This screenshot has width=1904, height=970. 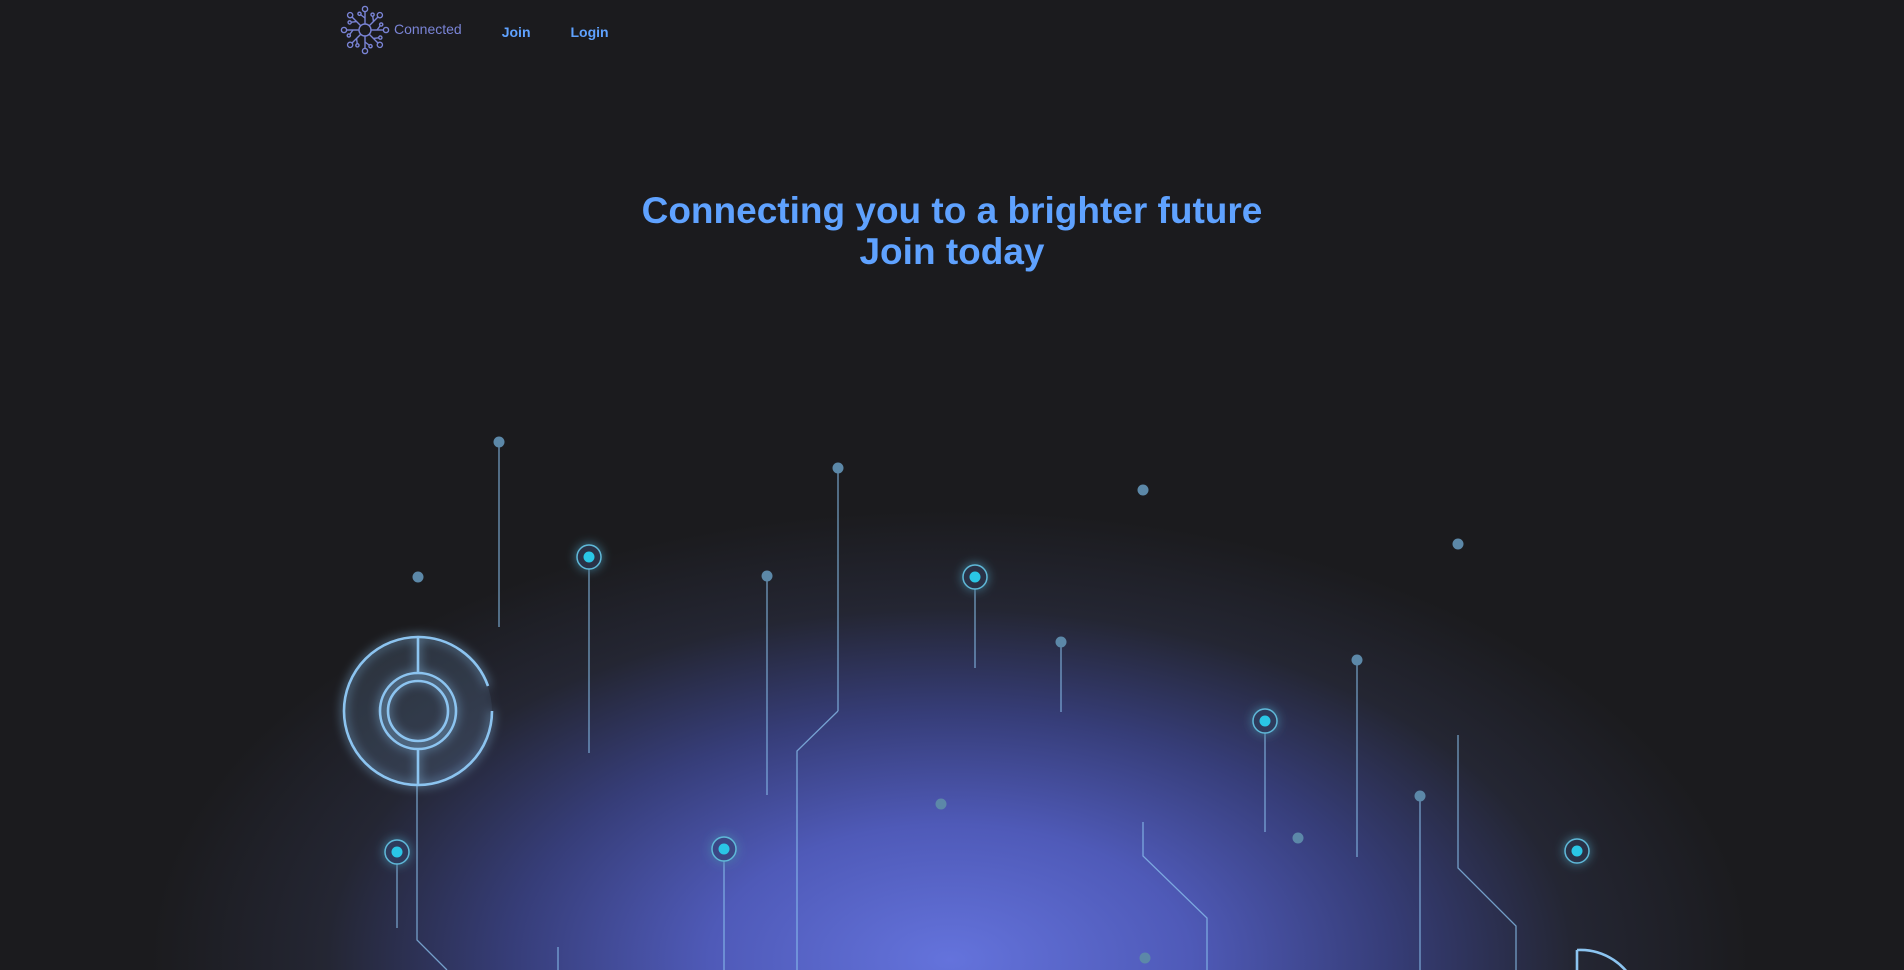 What do you see at coordinates (418, 711) in the screenshot?
I see `ring-ornament` at bounding box center [418, 711].